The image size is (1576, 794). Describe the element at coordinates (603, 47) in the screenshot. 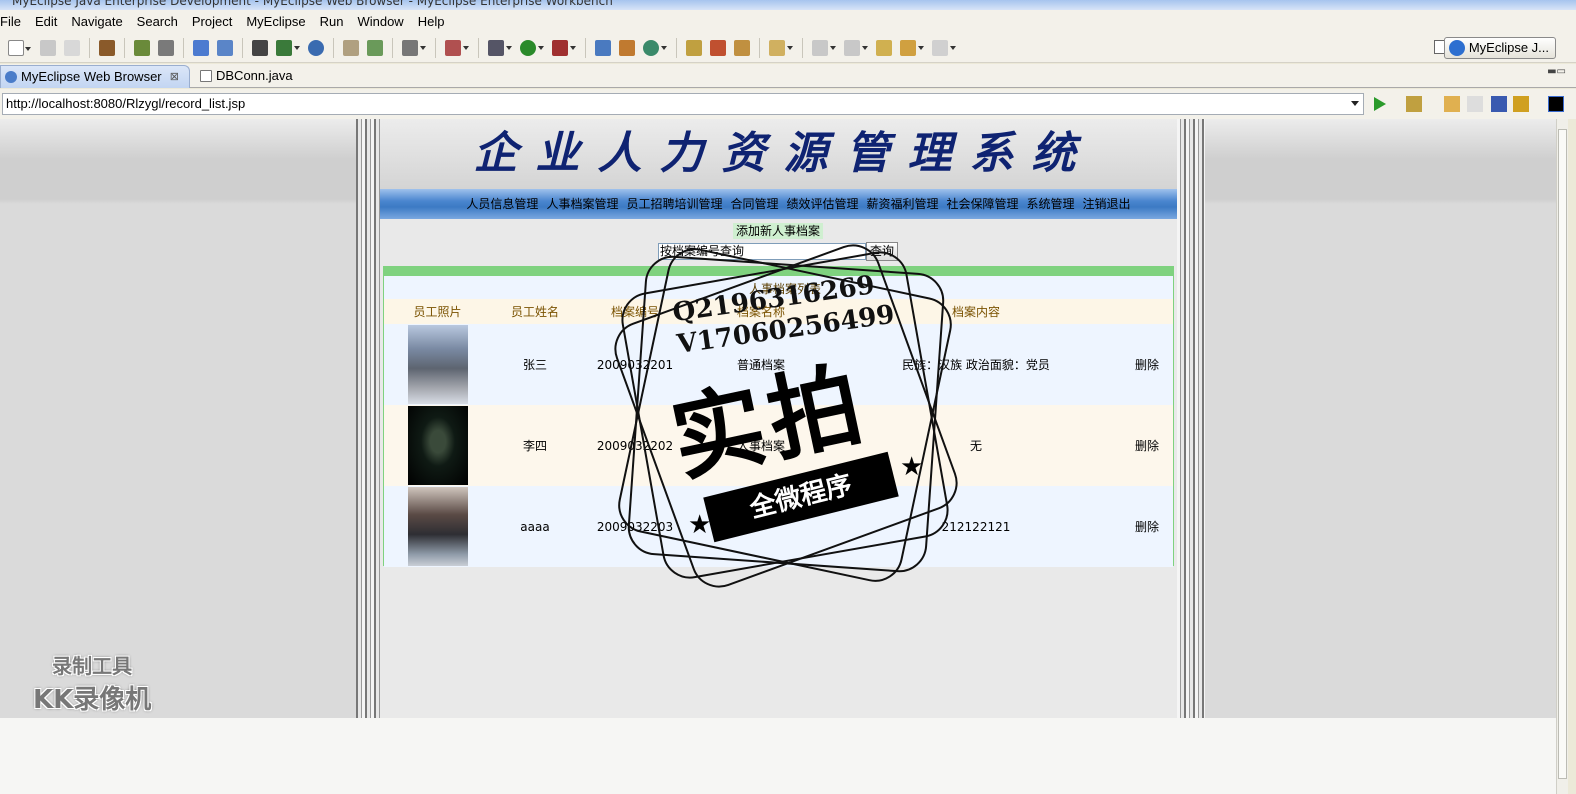

I see `new-class-icon` at that location.